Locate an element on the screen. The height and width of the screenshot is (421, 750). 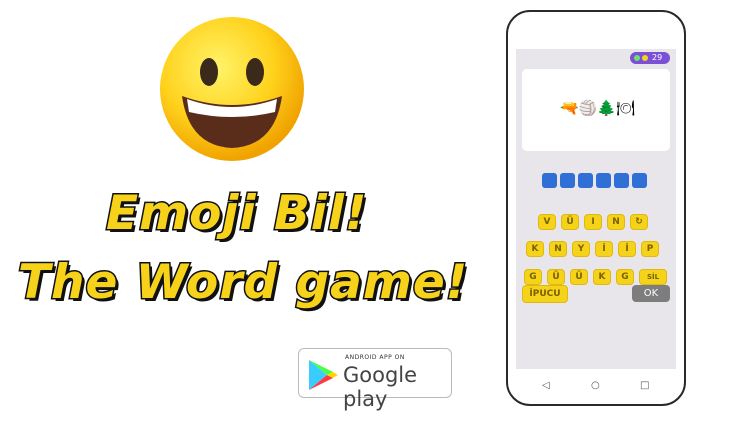
letter-key: I is located at coordinates (593, 222).